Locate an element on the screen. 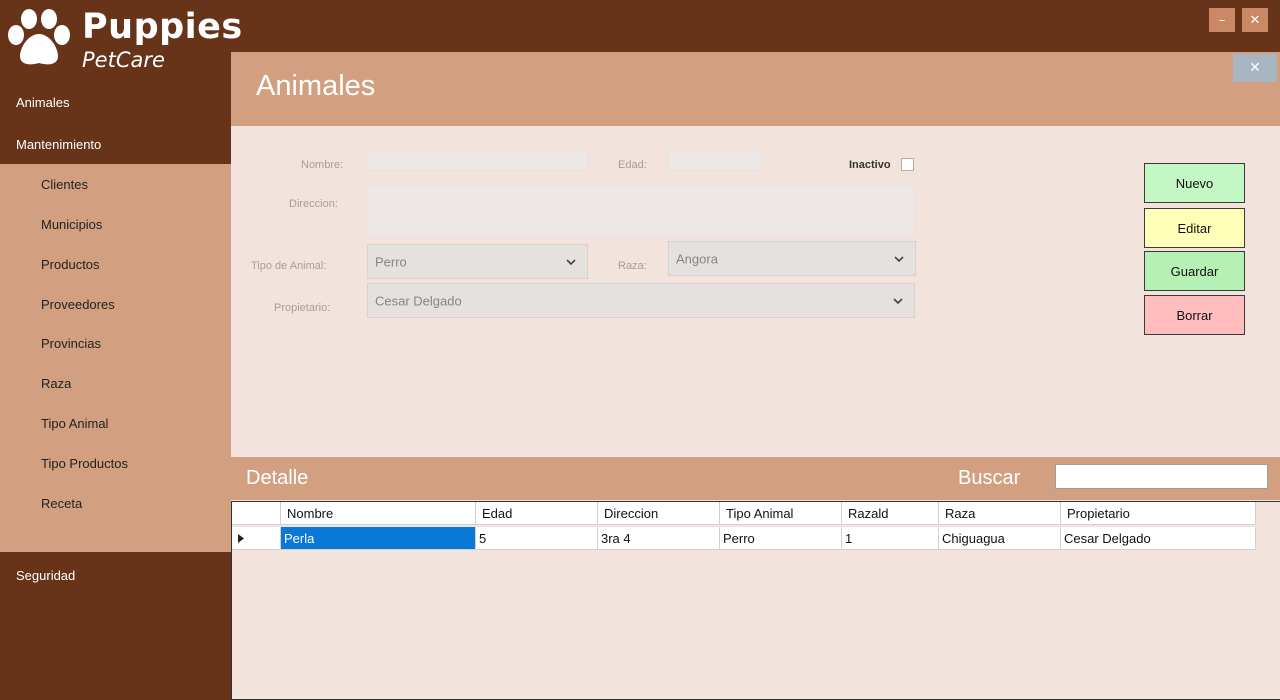 This screenshot has width=1280, height=700. editar-button: Editar is located at coordinates (1194, 228).